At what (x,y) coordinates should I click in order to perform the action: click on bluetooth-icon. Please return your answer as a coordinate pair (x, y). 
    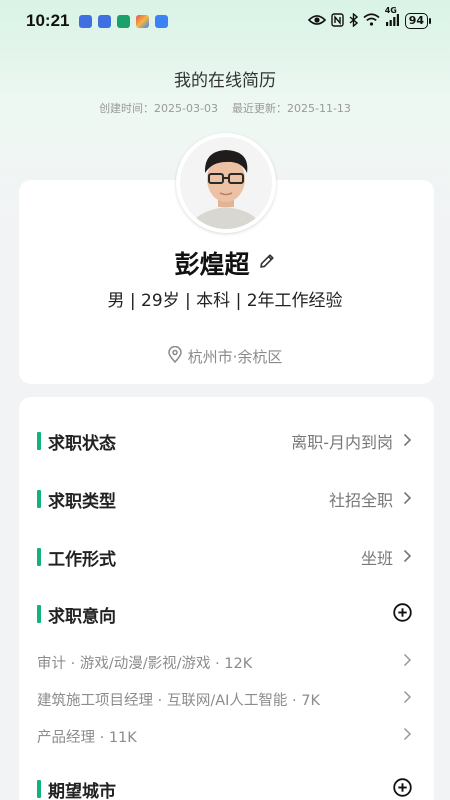
    Looking at the image, I should click on (353, 20).